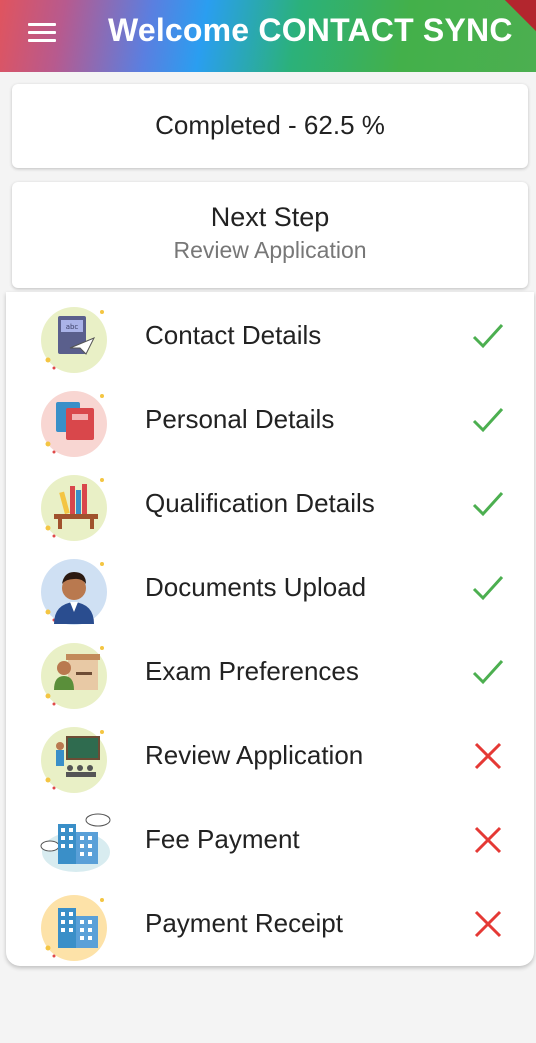  What do you see at coordinates (76, 422) in the screenshot?
I see `books-icon` at bounding box center [76, 422].